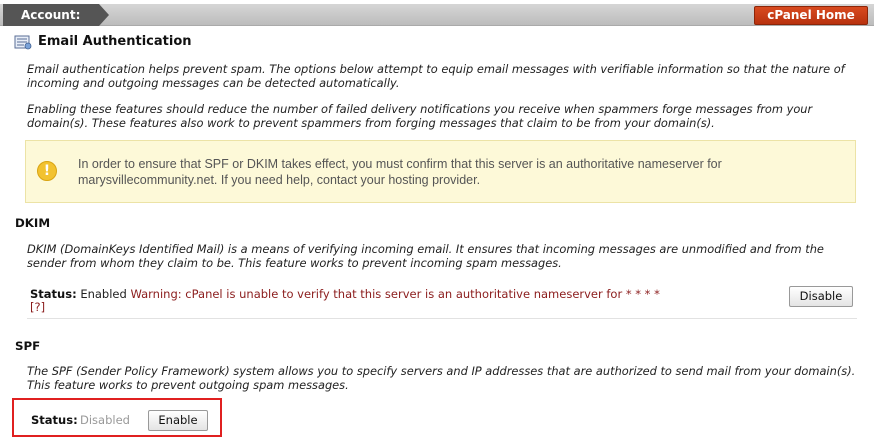 The width and height of the screenshot is (874, 439). Describe the element at coordinates (56, 15) in the screenshot. I see `breadcrumb-account: Account:` at that location.